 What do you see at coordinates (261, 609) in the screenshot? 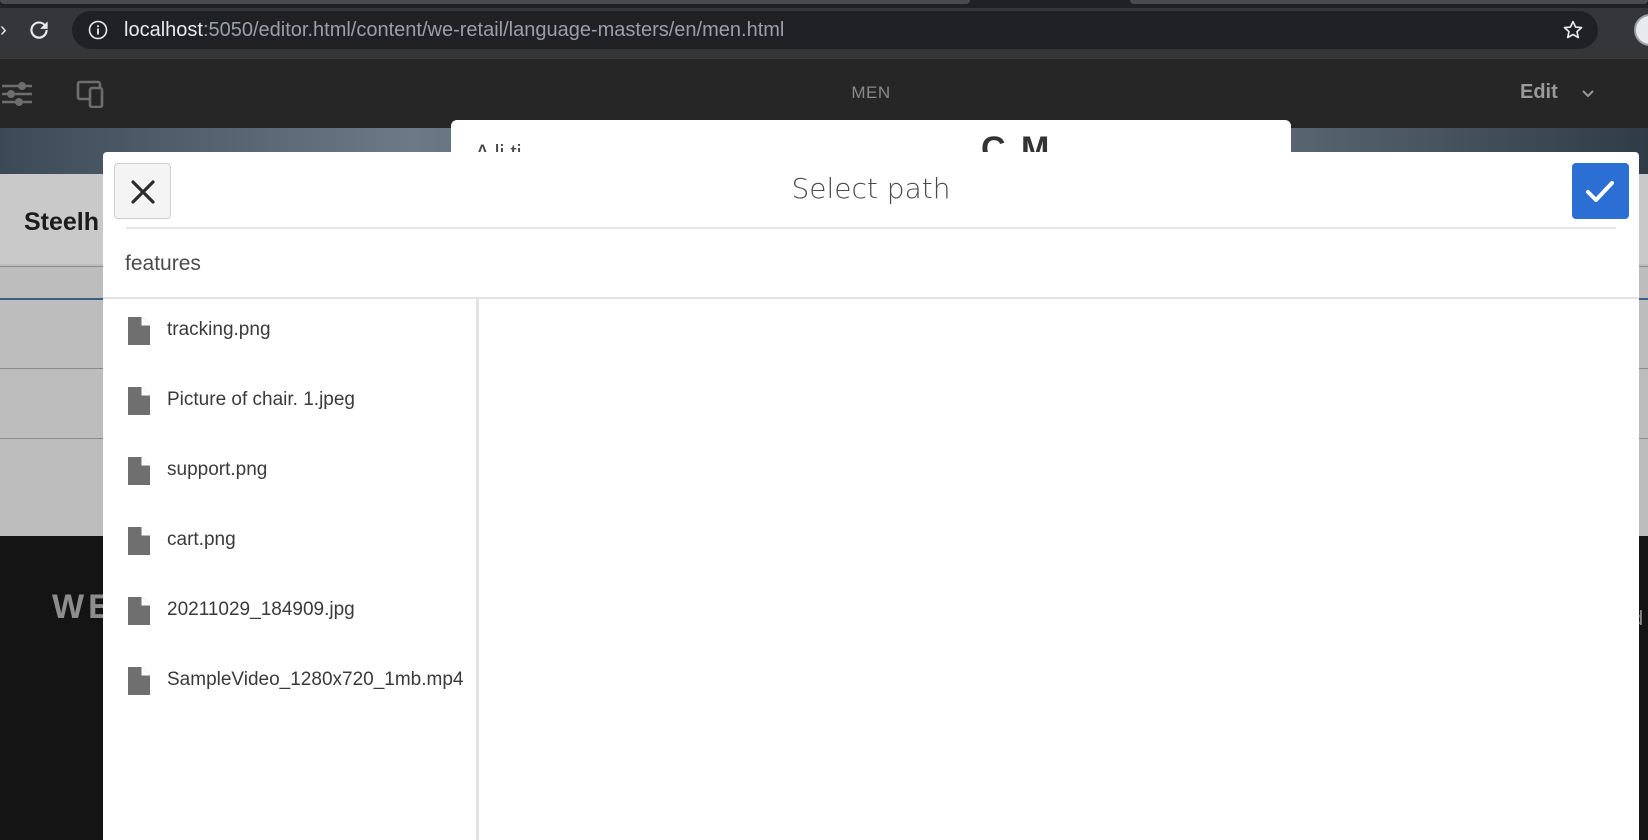
I see `item-label: 20211029_184909.jpg` at bounding box center [261, 609].